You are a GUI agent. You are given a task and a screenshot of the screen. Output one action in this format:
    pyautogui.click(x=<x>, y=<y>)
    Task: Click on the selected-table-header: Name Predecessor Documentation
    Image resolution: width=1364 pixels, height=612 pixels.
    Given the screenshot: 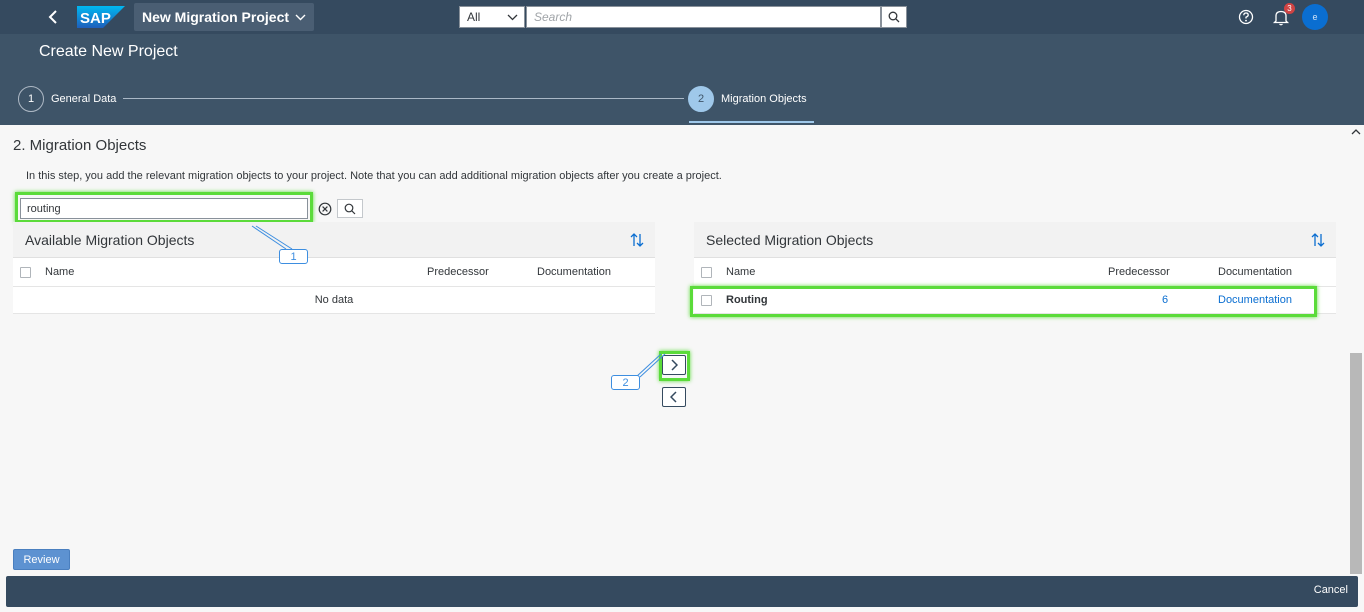 What is the action you would take?
    pyautogui.click(x=1015, y=272)
    